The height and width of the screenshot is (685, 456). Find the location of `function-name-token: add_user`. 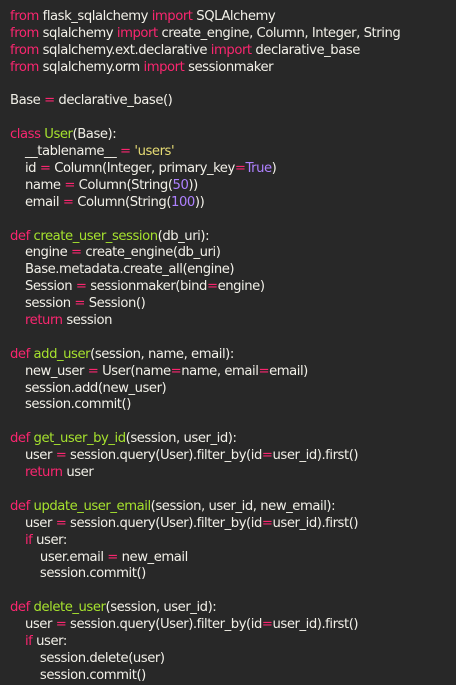

function-name-token: add_user is located at coordinates (62, 354).